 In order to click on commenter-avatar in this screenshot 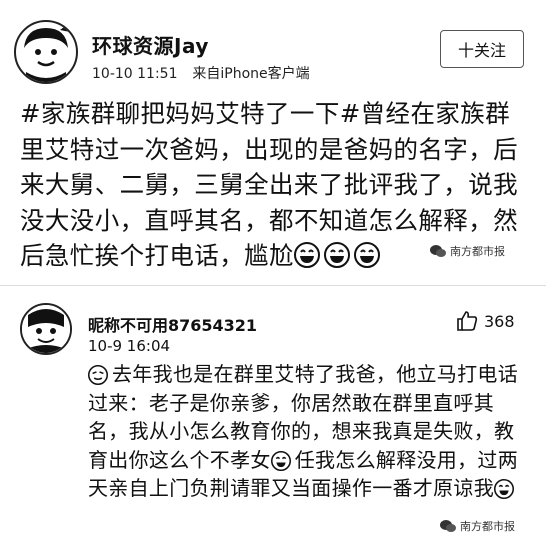, I will do `click(46, 329)`.